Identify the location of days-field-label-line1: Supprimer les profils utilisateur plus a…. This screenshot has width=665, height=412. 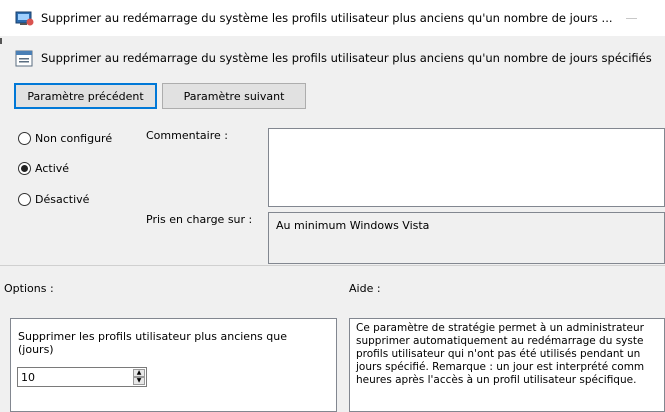
(152, 336).